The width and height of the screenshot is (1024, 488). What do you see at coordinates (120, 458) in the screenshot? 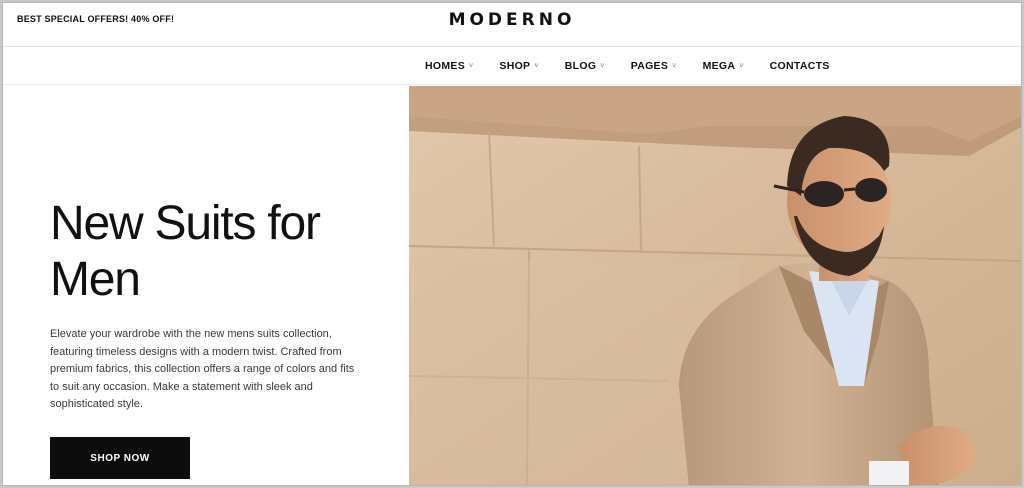
I see `shop-now-button: SHOP NOW` at bounding box center [120, 458].